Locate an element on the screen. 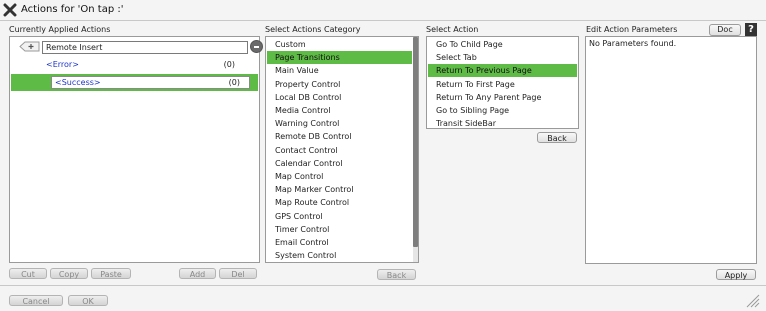 The height and width of the screenshot is (311, 766). action-list-item: Go To Child Page is located at coordinates (502, 44).